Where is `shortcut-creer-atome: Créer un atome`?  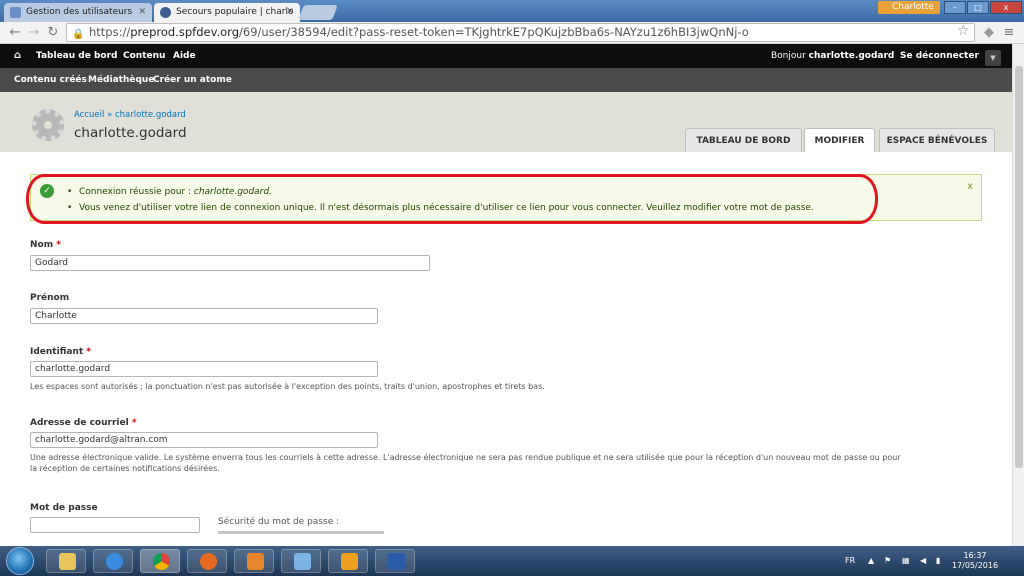 shortcut-creer-atome: Créer un atome is located at coordinates (192, 80).